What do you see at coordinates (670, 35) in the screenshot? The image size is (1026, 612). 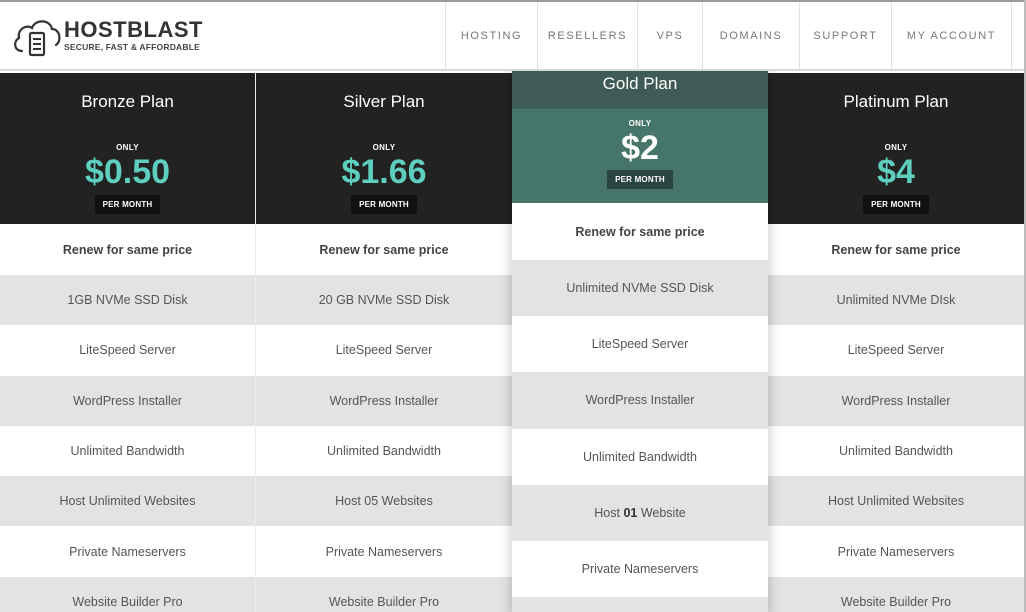 I see `nav-vps: VPS` at bounding box center [670, 35].